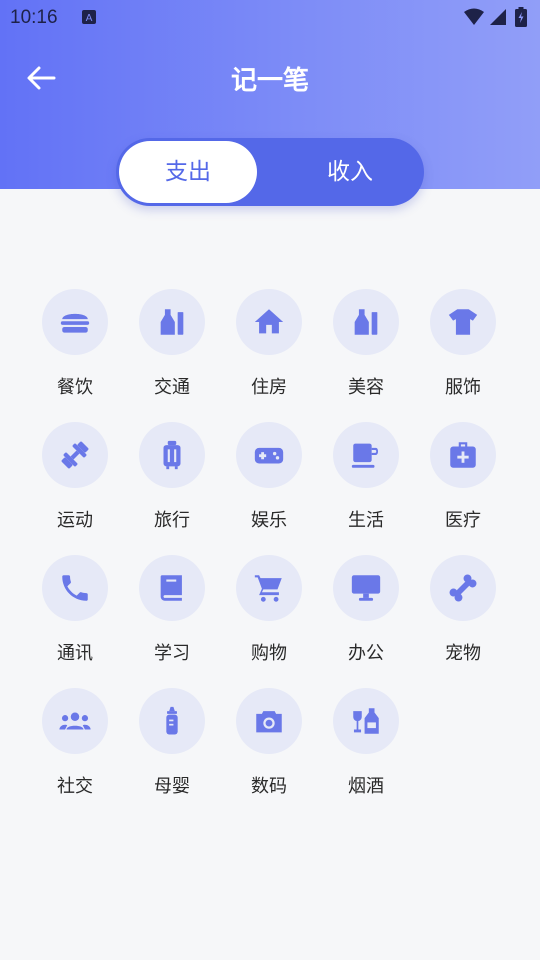 This screenshot has width=540, height=960. Describe the element at coordinates (269, 786) in the screenshot. I see `category-label: 数码` at that location.